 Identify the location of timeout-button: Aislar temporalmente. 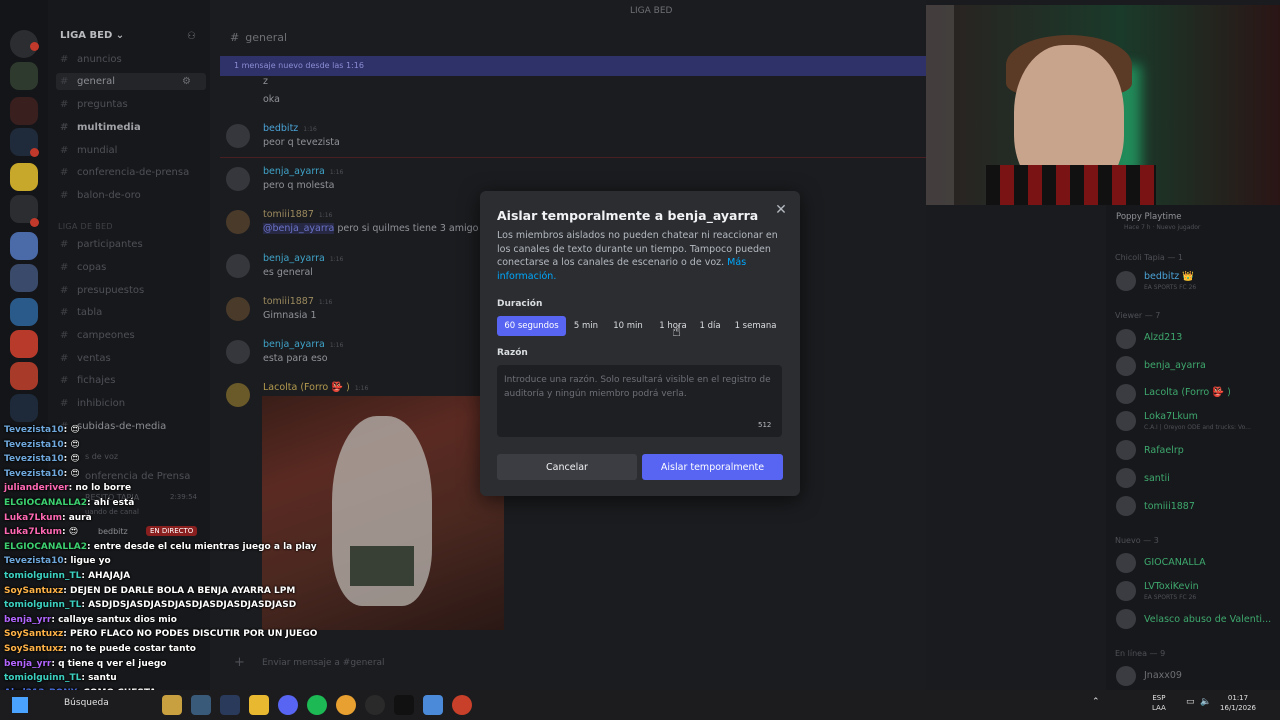
(712, 467).